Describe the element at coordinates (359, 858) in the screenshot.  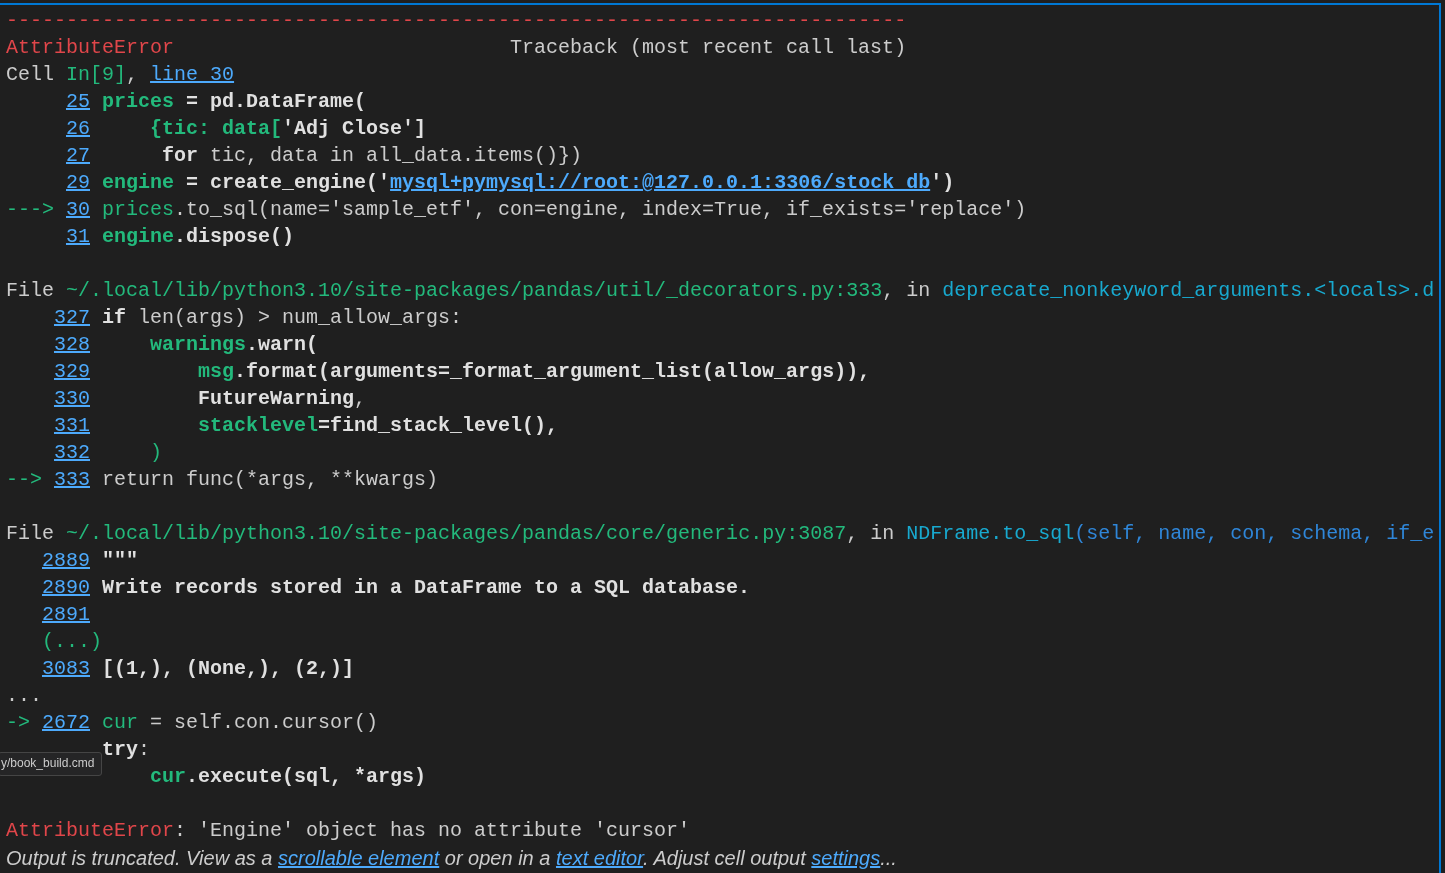
I see `text-link: scrollable element` at that location.